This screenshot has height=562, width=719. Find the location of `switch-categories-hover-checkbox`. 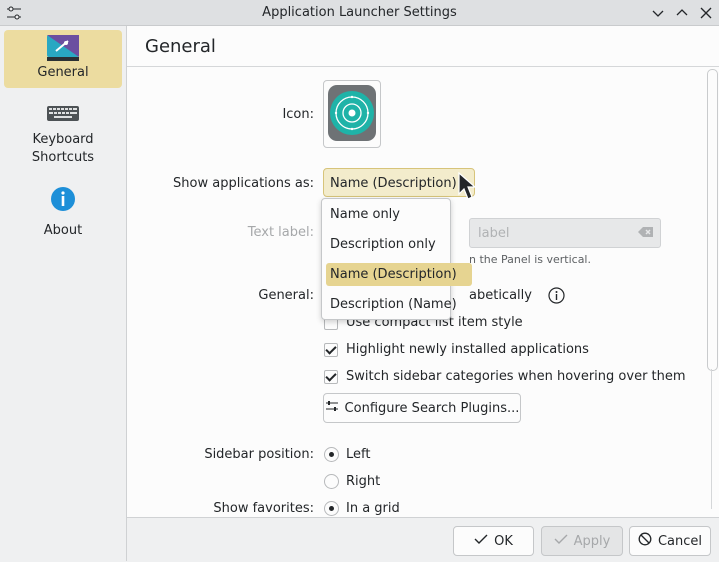

switch-categories-hover-checkbox is located at coordinates (331, 377).